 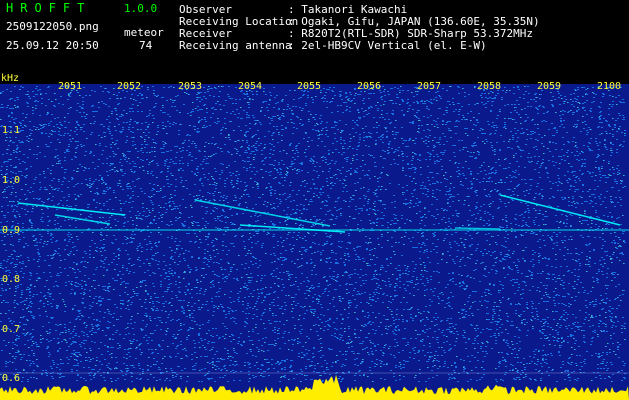 I want to click on x-tick-label: 2051, so click(x=70, y=86).